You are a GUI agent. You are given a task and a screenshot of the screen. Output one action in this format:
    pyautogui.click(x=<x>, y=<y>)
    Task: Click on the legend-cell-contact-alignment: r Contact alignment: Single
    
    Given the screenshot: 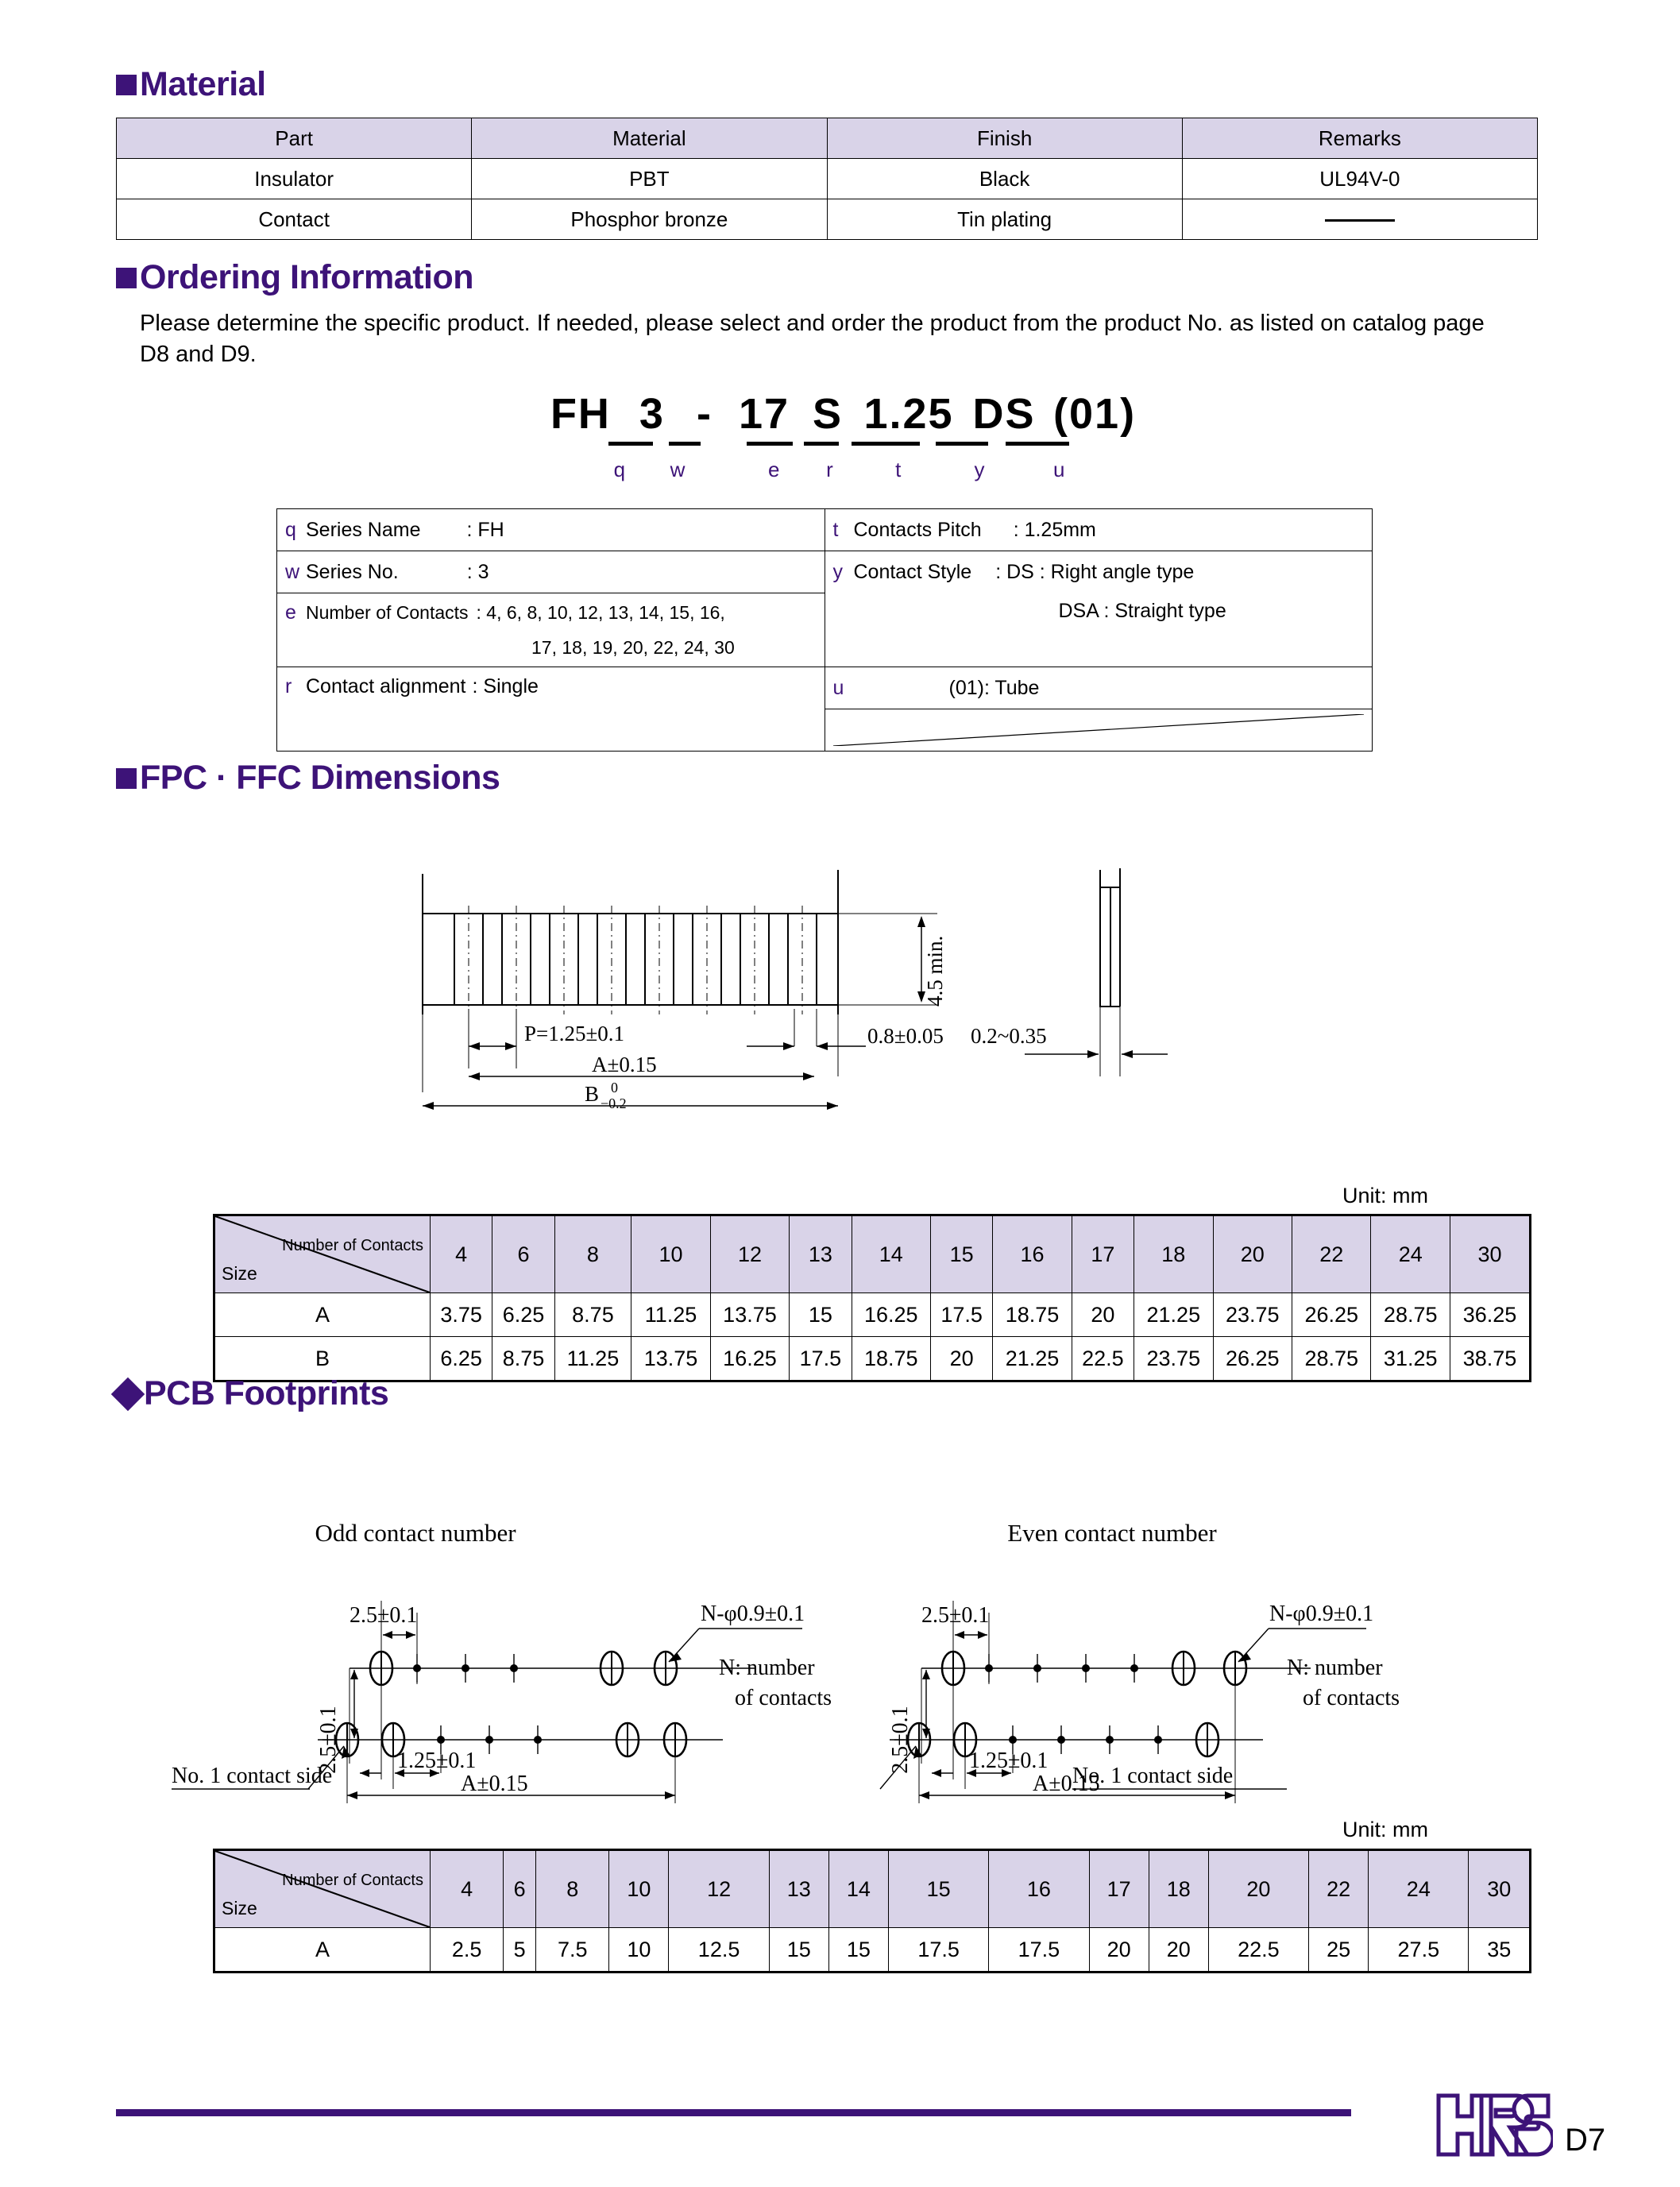 What is the action you would take?
    pyautogui.click(x=550, y=709)
    